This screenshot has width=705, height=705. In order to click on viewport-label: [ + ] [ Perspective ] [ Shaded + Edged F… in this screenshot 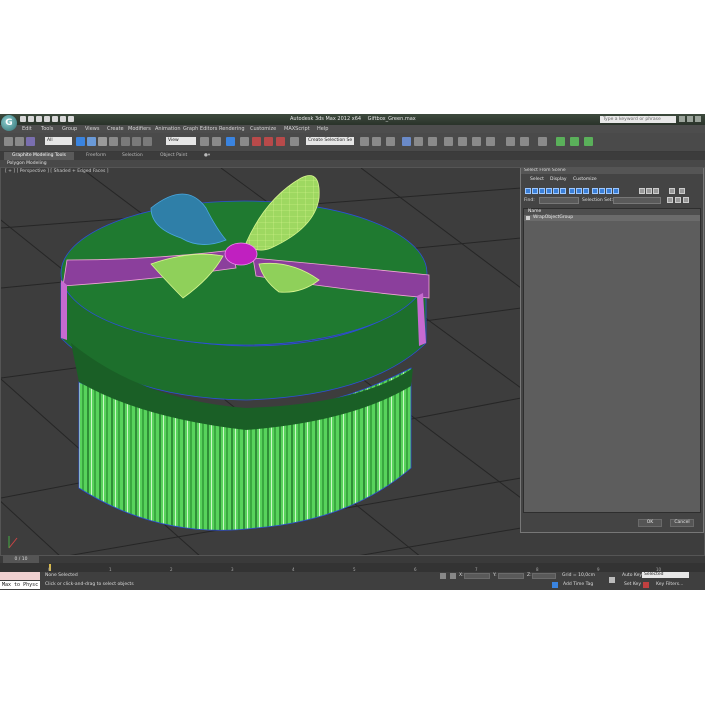, I will do `click(57, 171)`.